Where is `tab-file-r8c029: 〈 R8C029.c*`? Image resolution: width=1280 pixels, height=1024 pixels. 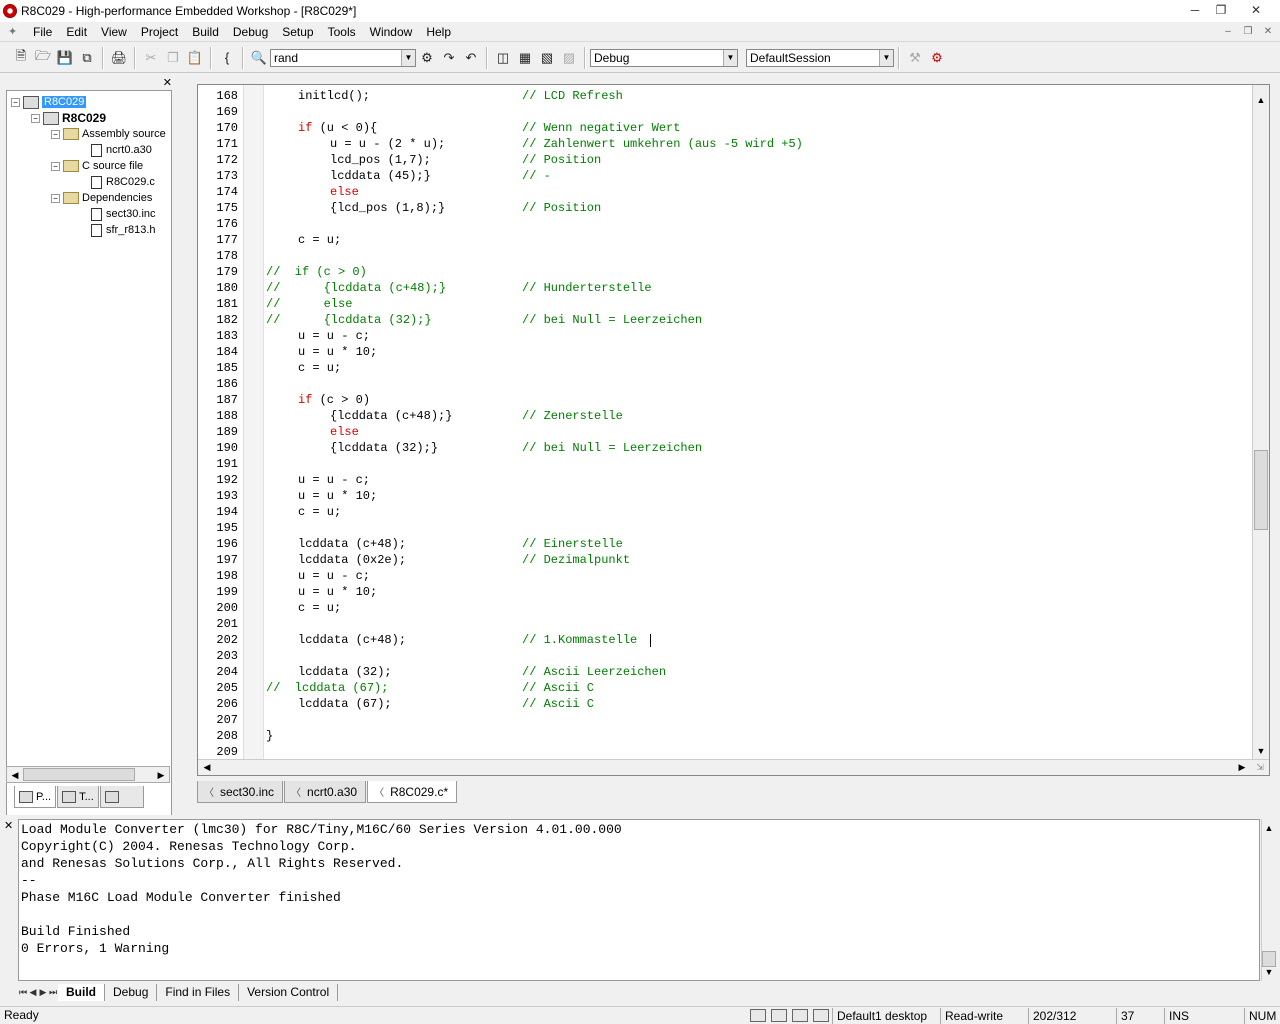 tab-file-r8c029: 〈 R8C029.c* is located at coordinates (412, 792).